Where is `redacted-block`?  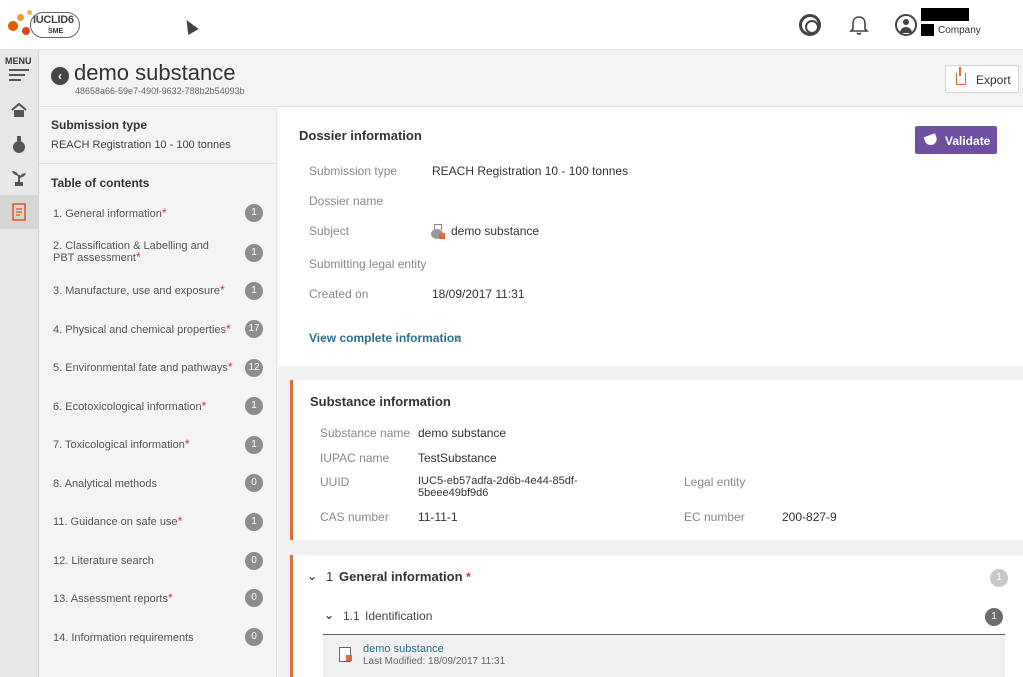 redacted-block is located at coordinates (927, 30).